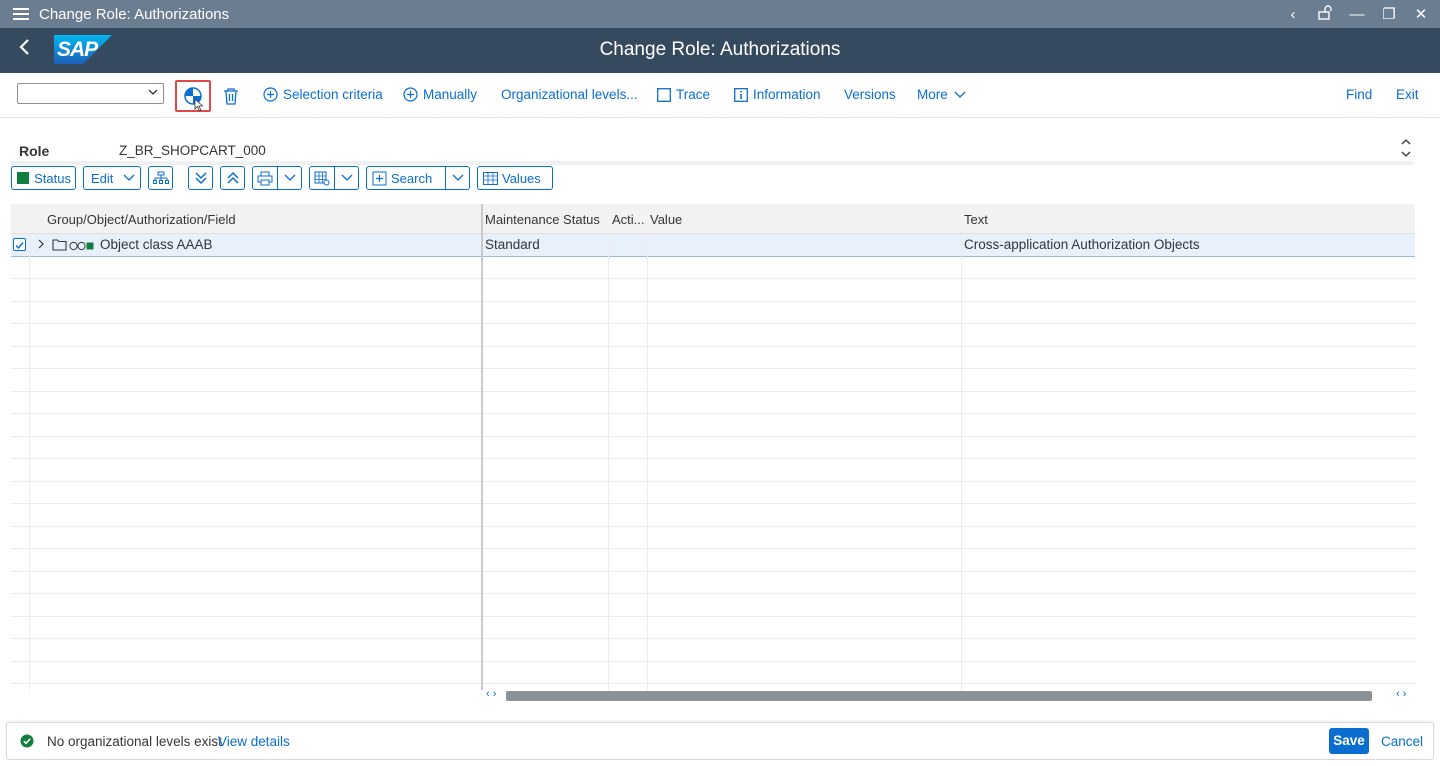  Describe the element at coordinates (27, 741) in the screenshot. I see `success-check-icon` at that location.